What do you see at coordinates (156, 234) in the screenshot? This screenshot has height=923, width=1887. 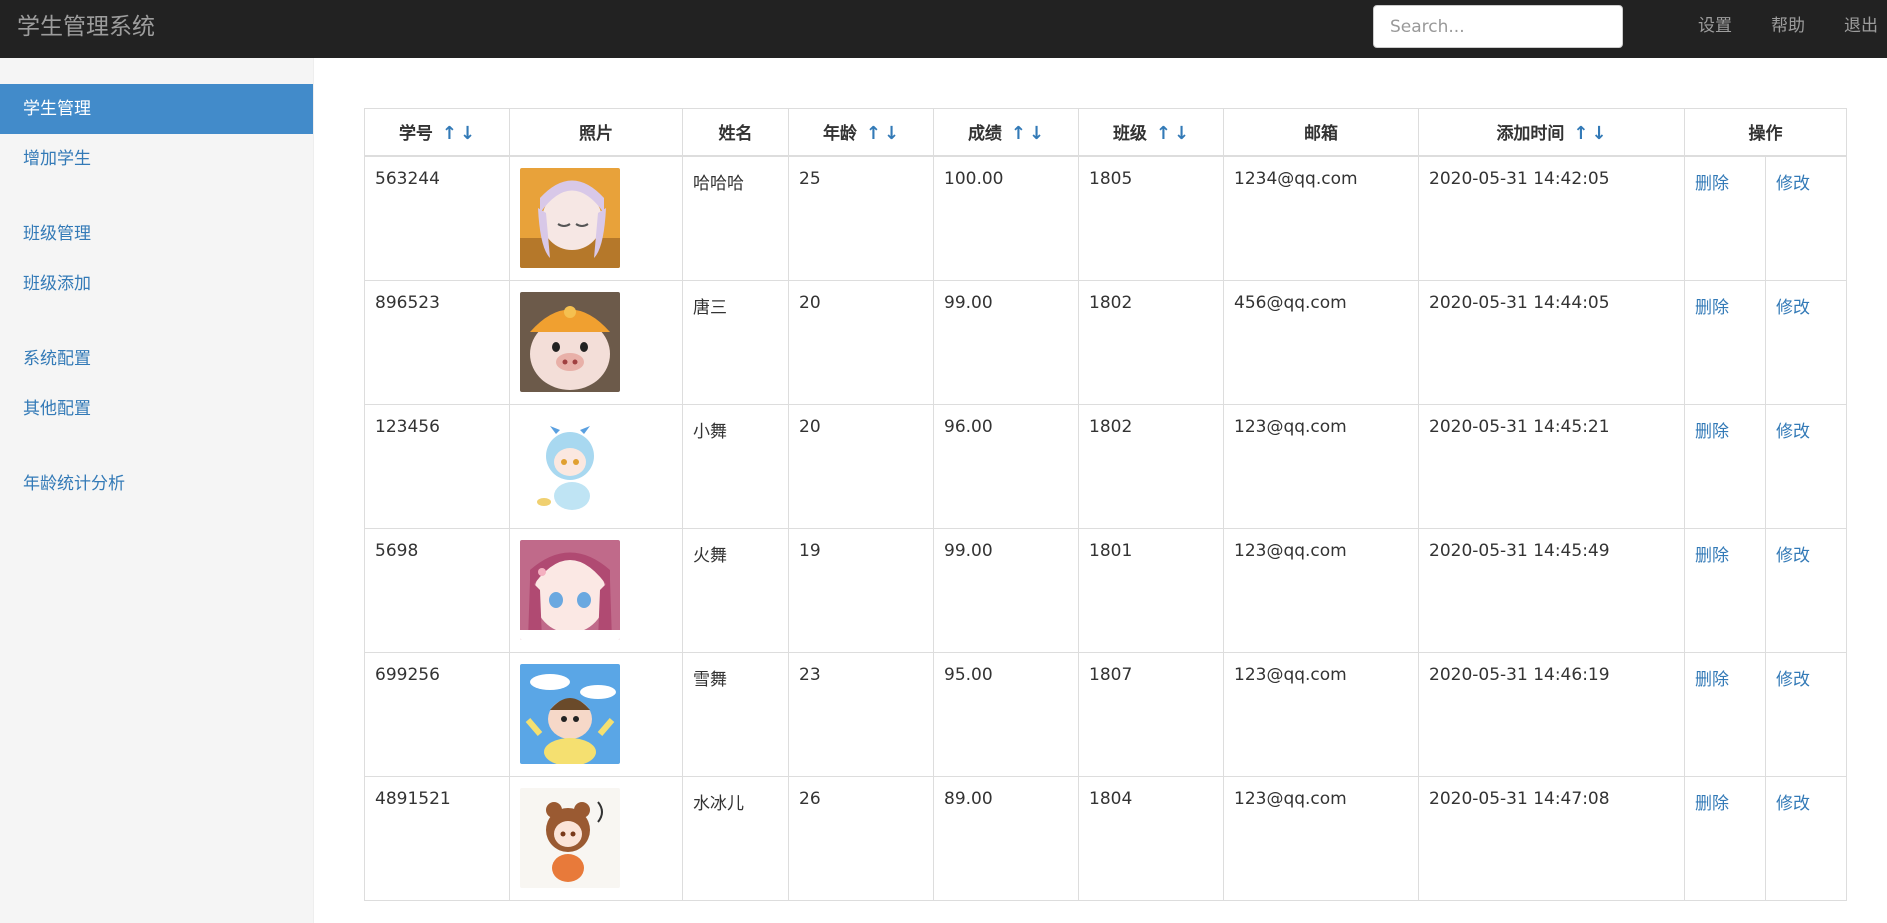 I see `sidebar-item-class-management: 班级管理` at bounding box center [156, 234].